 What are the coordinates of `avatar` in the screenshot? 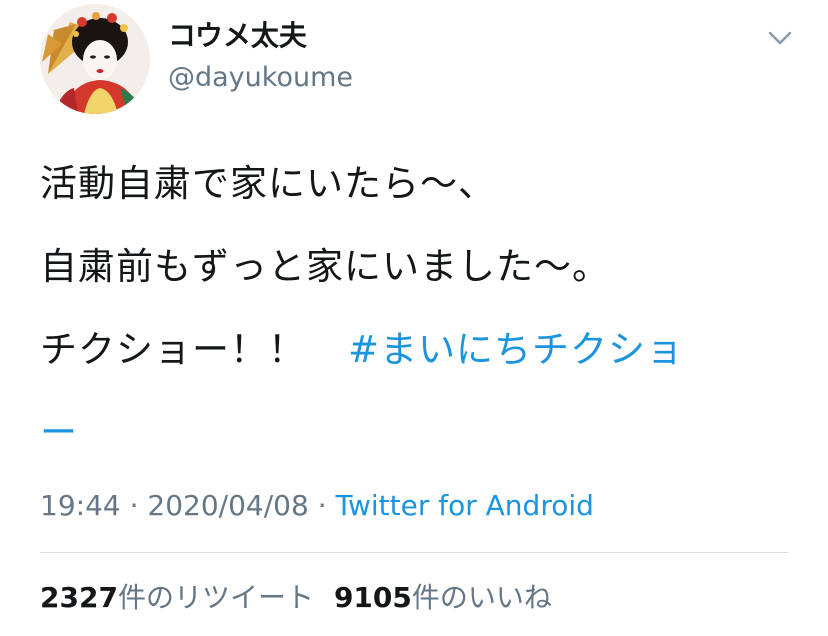 It's located at (95, 59).